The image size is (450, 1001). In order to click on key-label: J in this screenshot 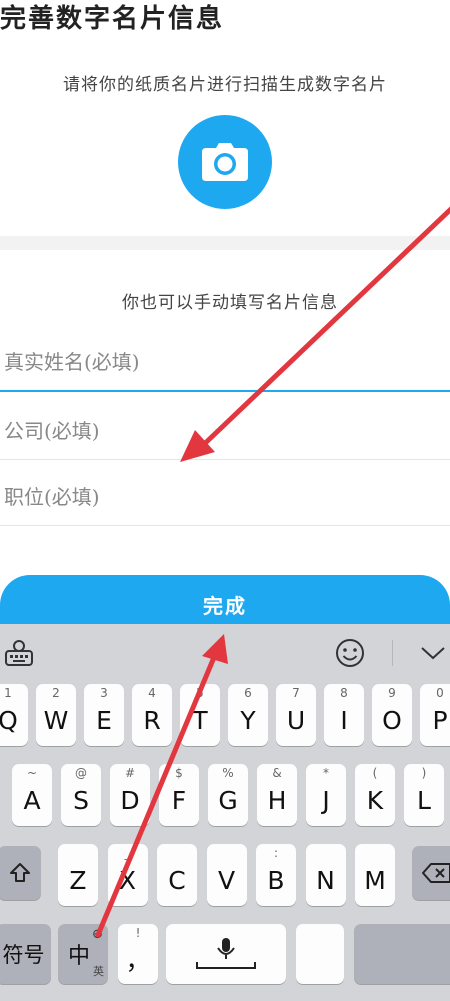, I will do `click(326, 800)`.